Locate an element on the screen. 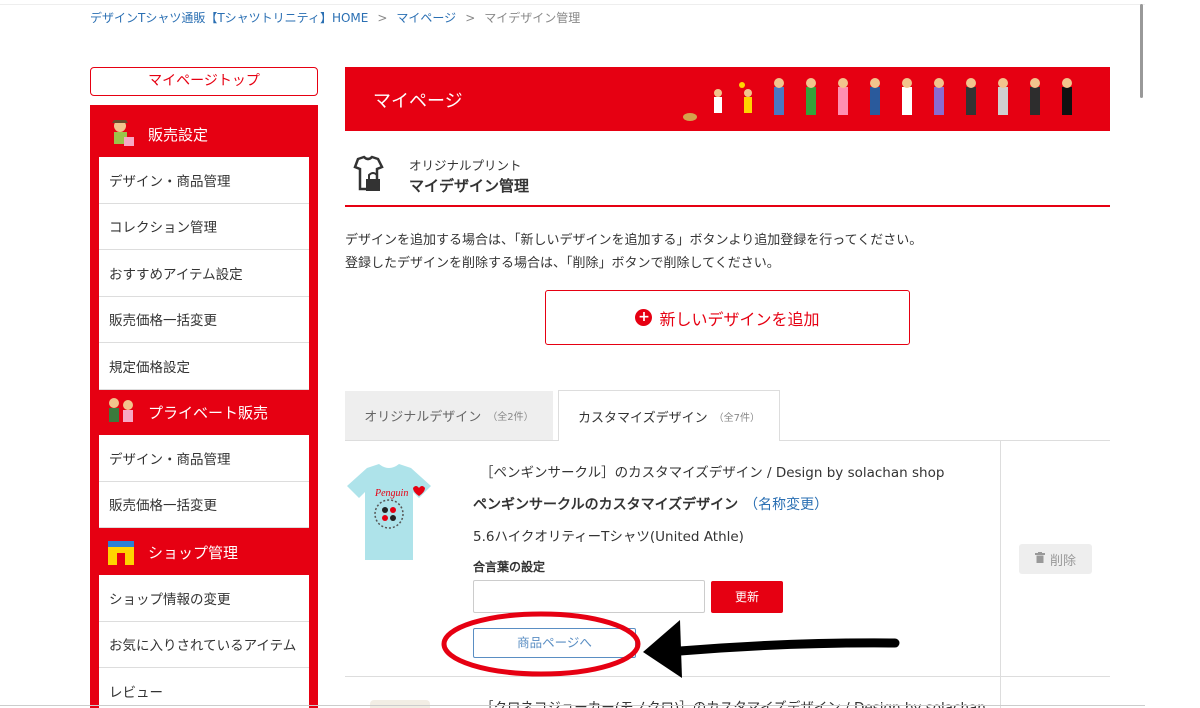  add-new-design-button: + 新しいデザインを追加 is located at coordinates (727, 317).